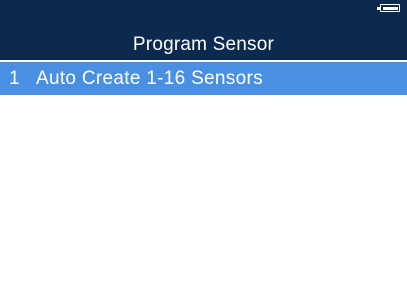 This screenshot has height=306, width=407. I want to click on battery-level, so click(390, 8).